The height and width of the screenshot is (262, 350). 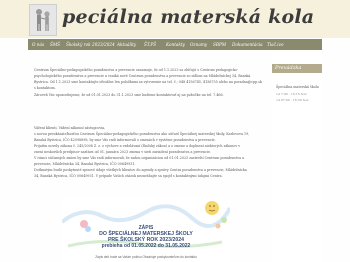 I want to click on sidebar-title: Prevádzka, so click(x=288, y=68).